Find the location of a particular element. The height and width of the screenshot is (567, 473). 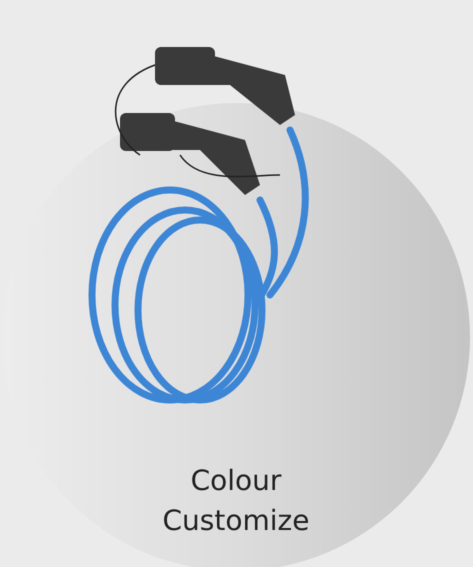

caption: Colour Customize is located at coordinates (236, 501).